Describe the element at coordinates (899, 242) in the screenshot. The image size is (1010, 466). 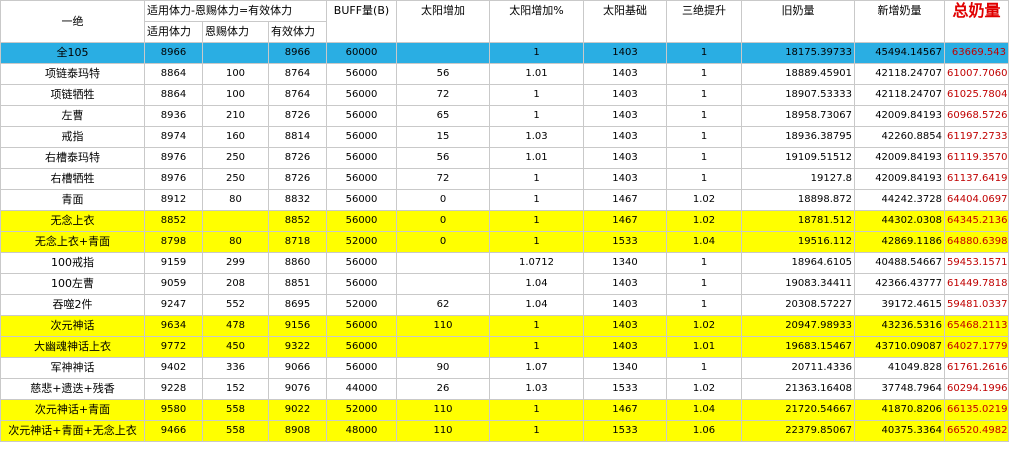
I see `new-heal-cell: 42869.1186` at that location.